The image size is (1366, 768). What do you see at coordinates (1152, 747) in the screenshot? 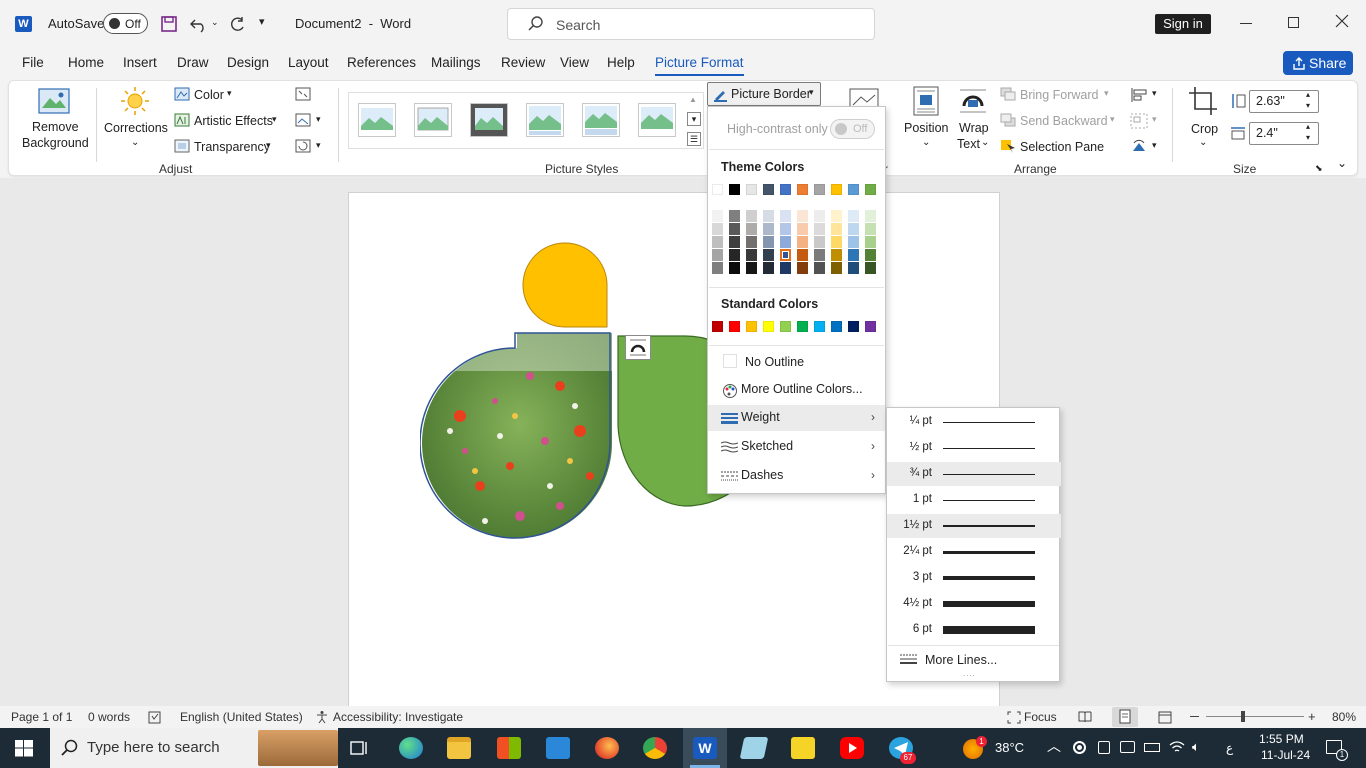
I see `battery-icon` at bounding box center [1152, 747].